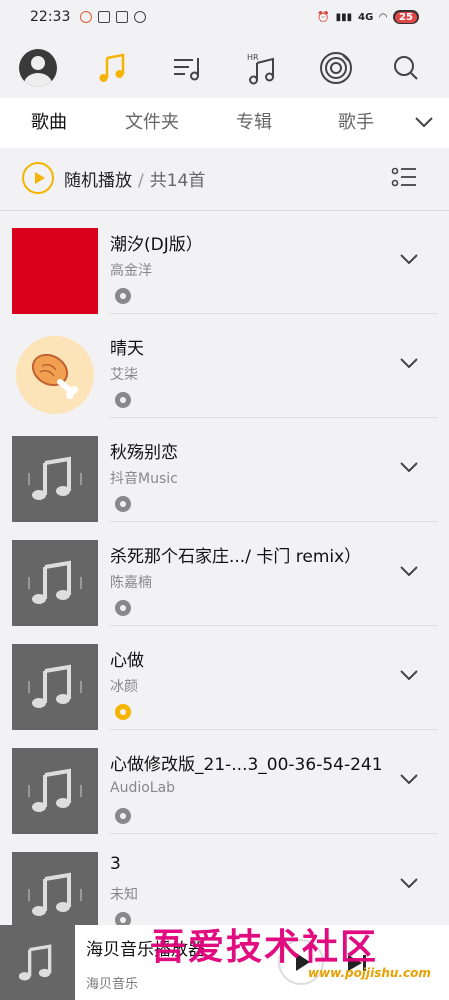  Describe the element at coordinates (124, 895) in the screenshot. I see `song-artist: 未知` at that location.